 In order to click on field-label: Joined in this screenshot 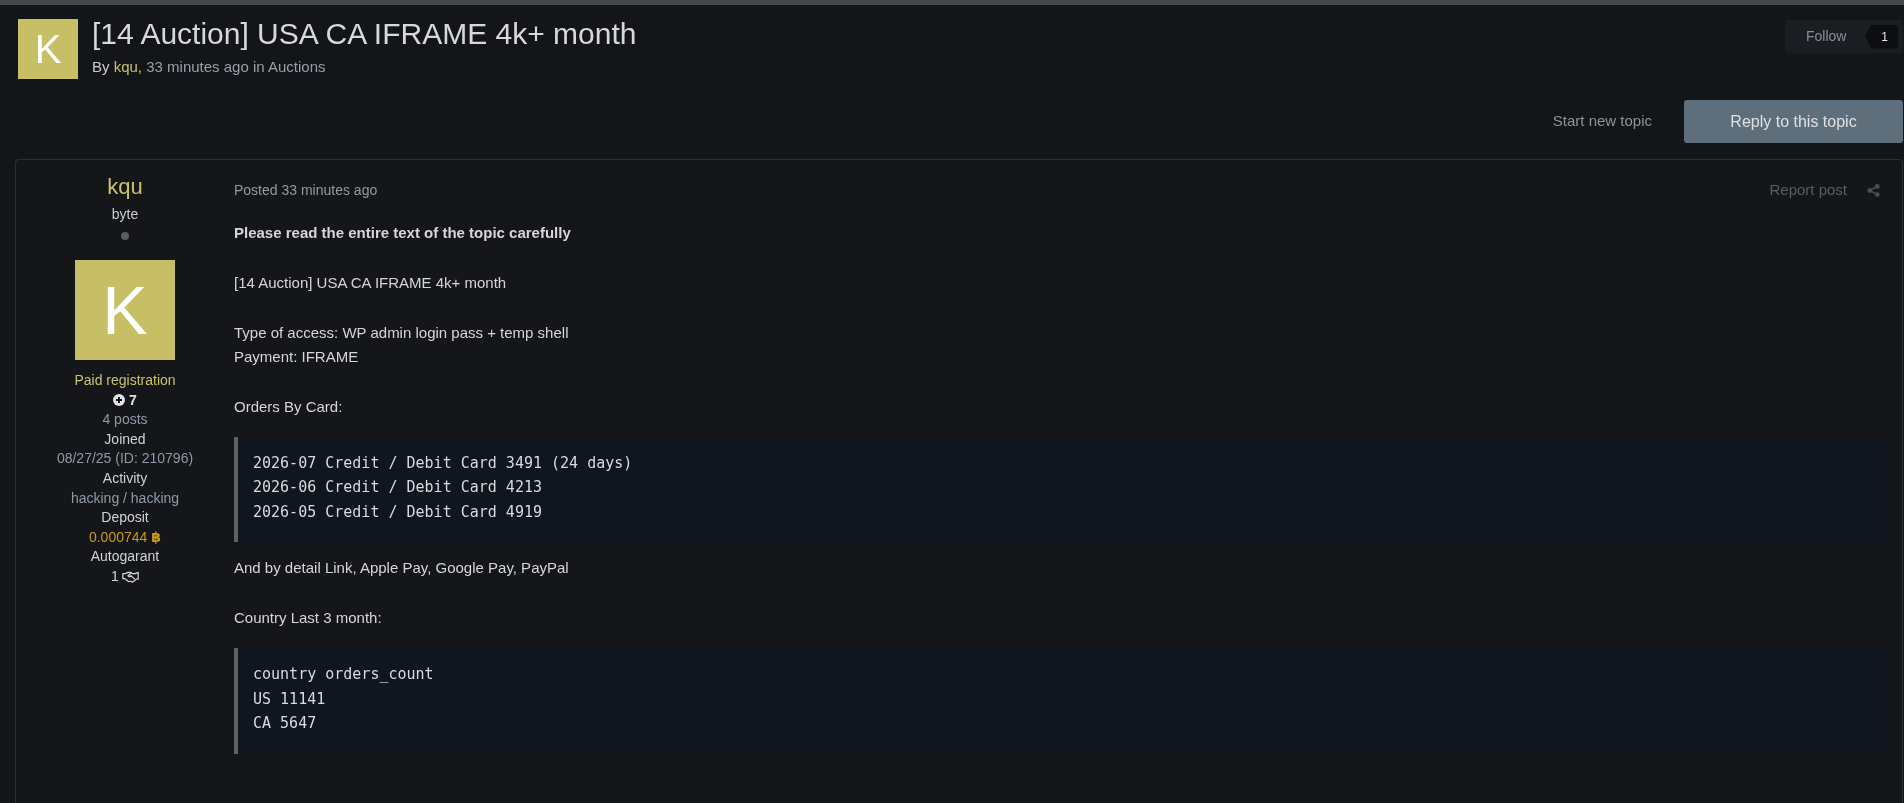, I will do `click(125, 439)`.